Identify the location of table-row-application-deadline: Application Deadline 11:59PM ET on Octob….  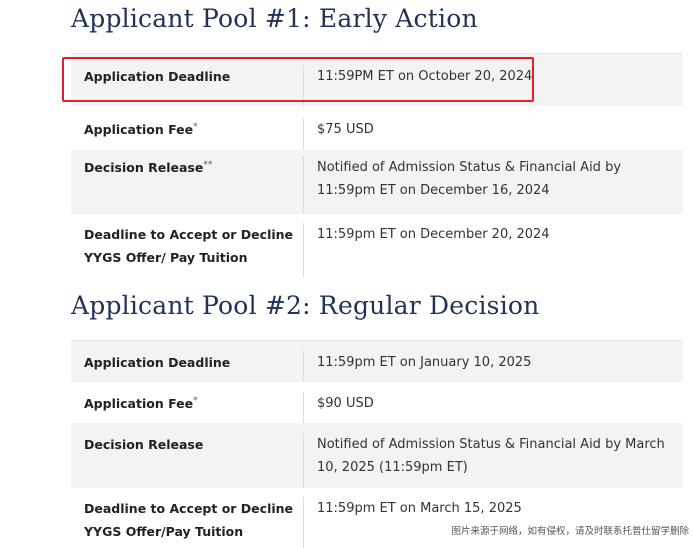
(377, 80).